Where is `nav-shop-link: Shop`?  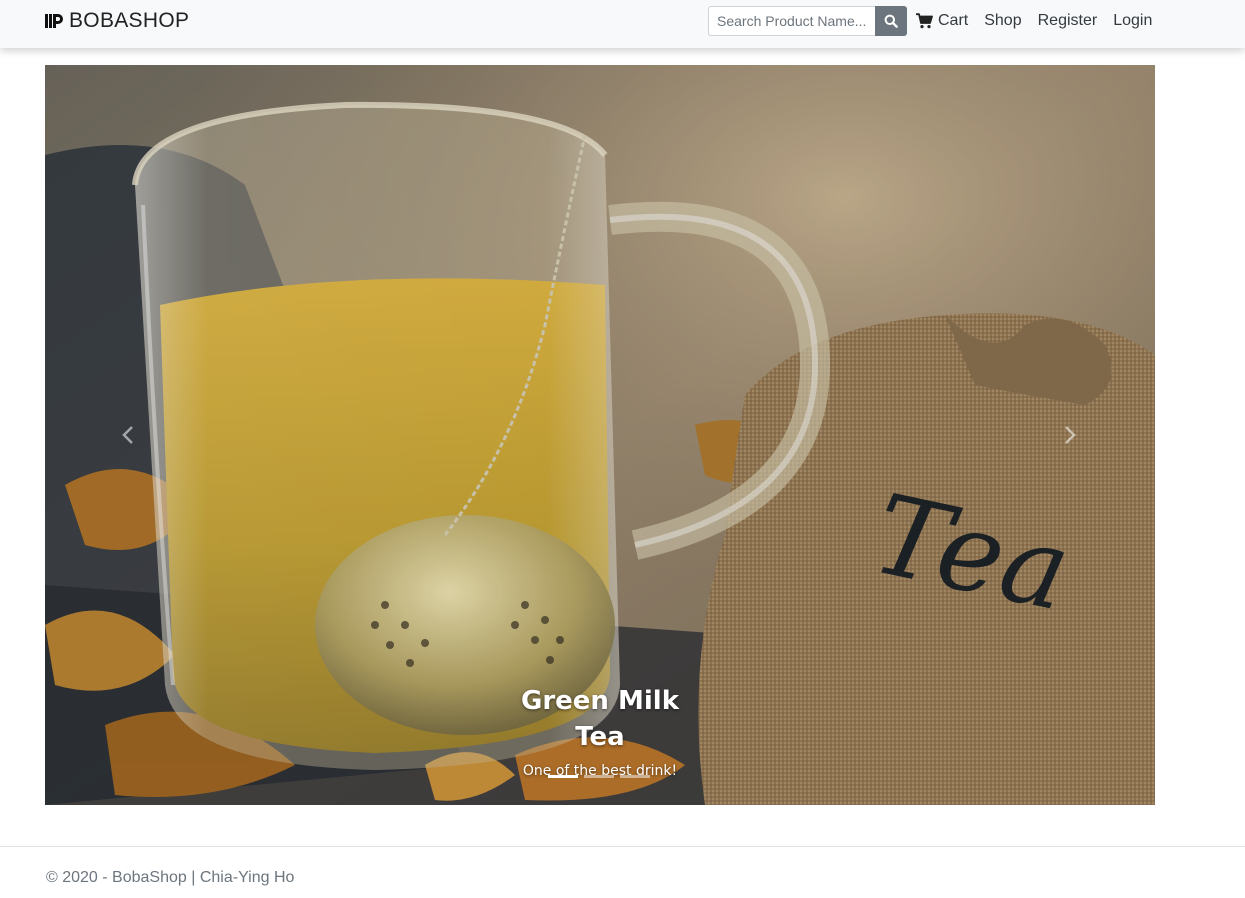
nav-shop-link: Shop is located at coordinates (1002, 21).